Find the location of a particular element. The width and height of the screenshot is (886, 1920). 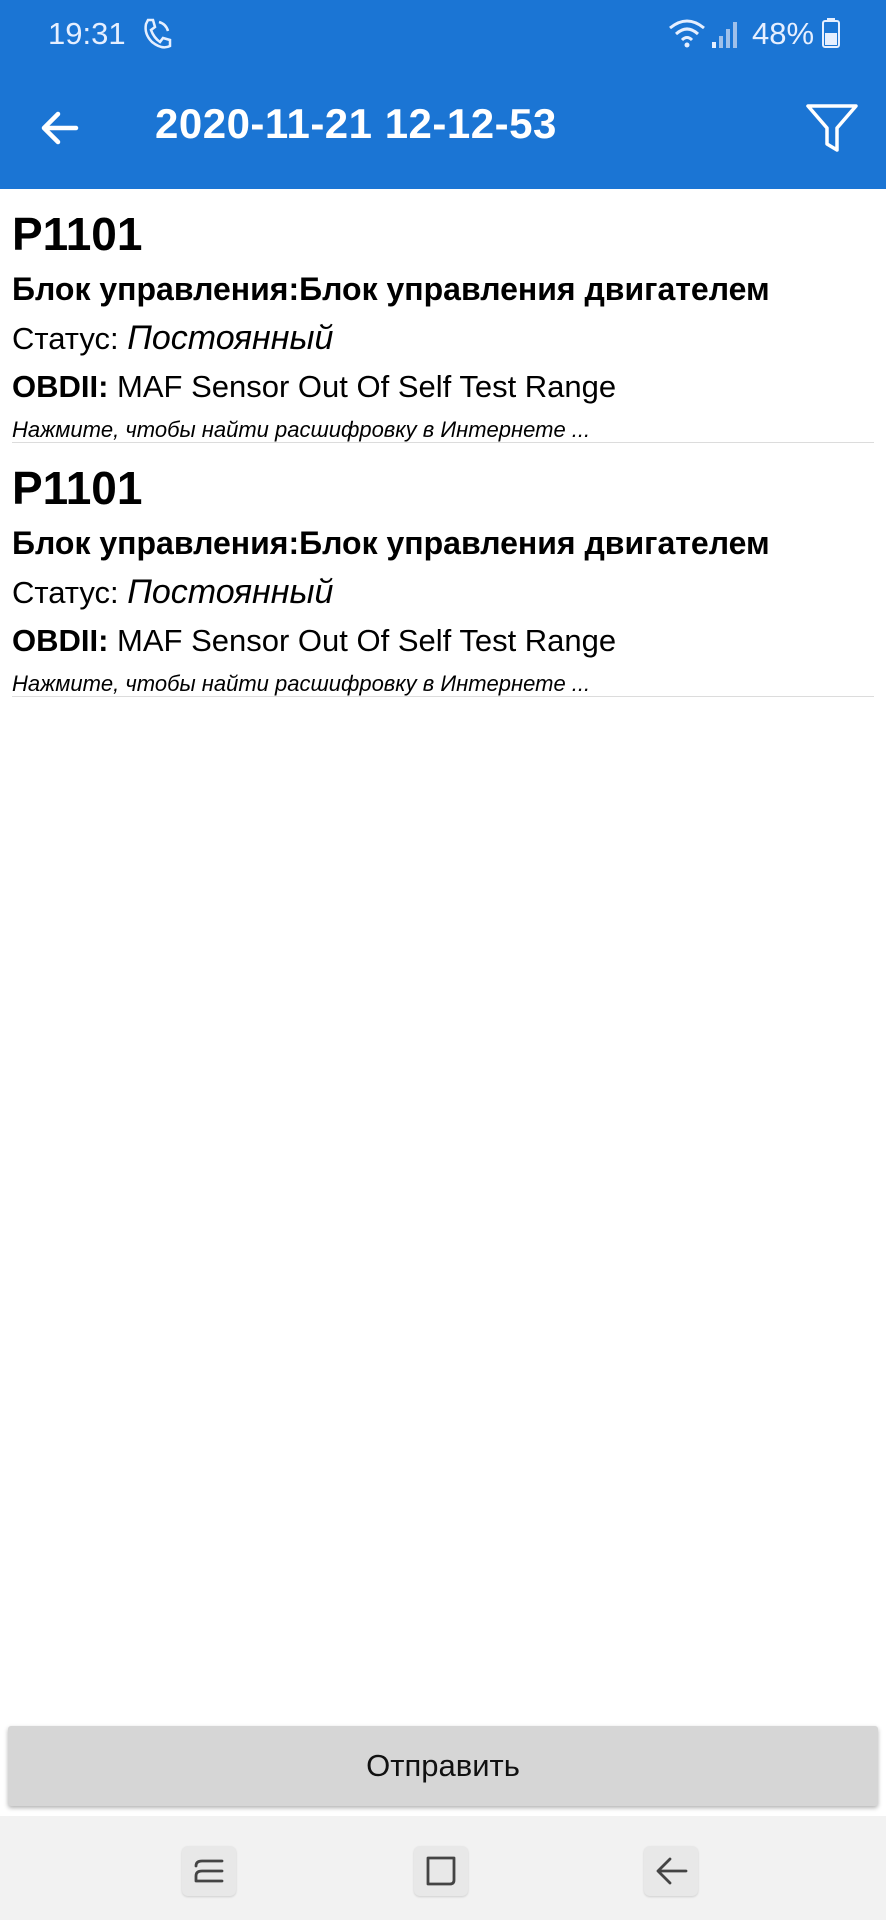

recents-icon is located at coordinates (209, 1871).